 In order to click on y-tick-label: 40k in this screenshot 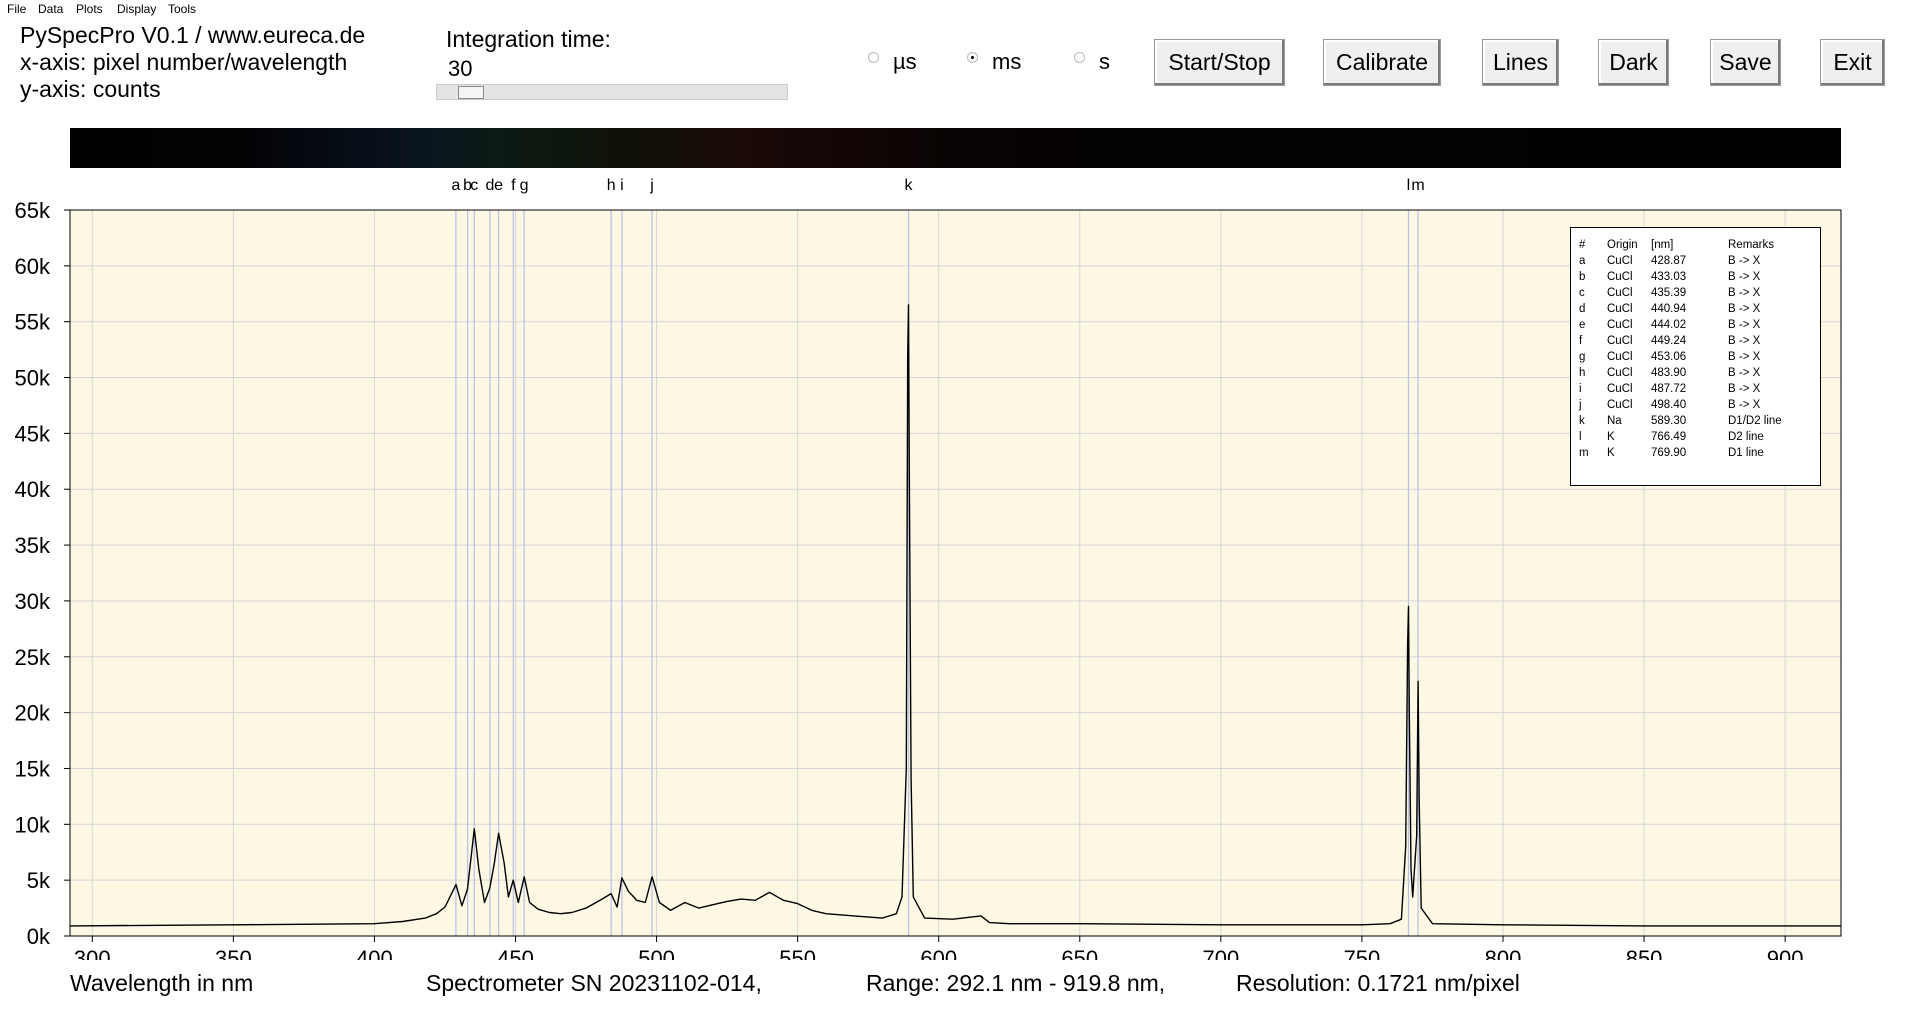, I will do `click(33, 489)`.